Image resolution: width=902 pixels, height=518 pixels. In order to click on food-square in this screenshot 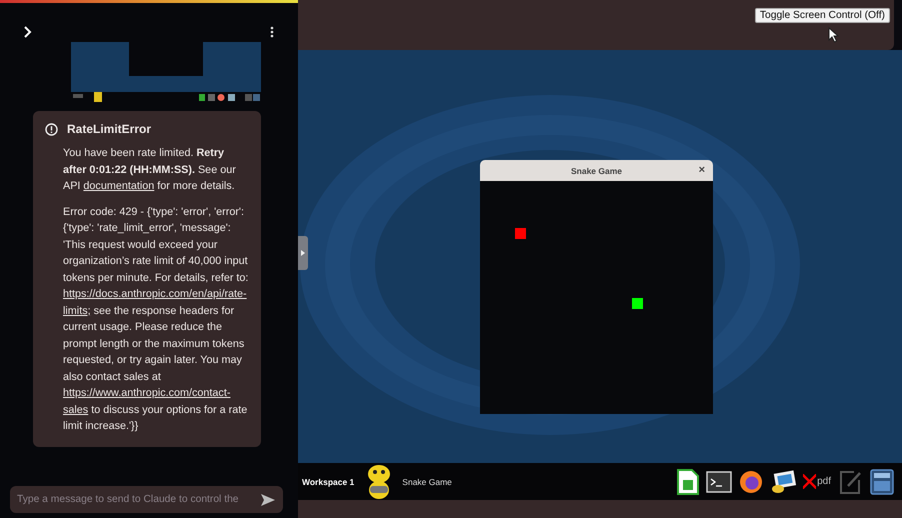, I will do `click(520, 233)`.